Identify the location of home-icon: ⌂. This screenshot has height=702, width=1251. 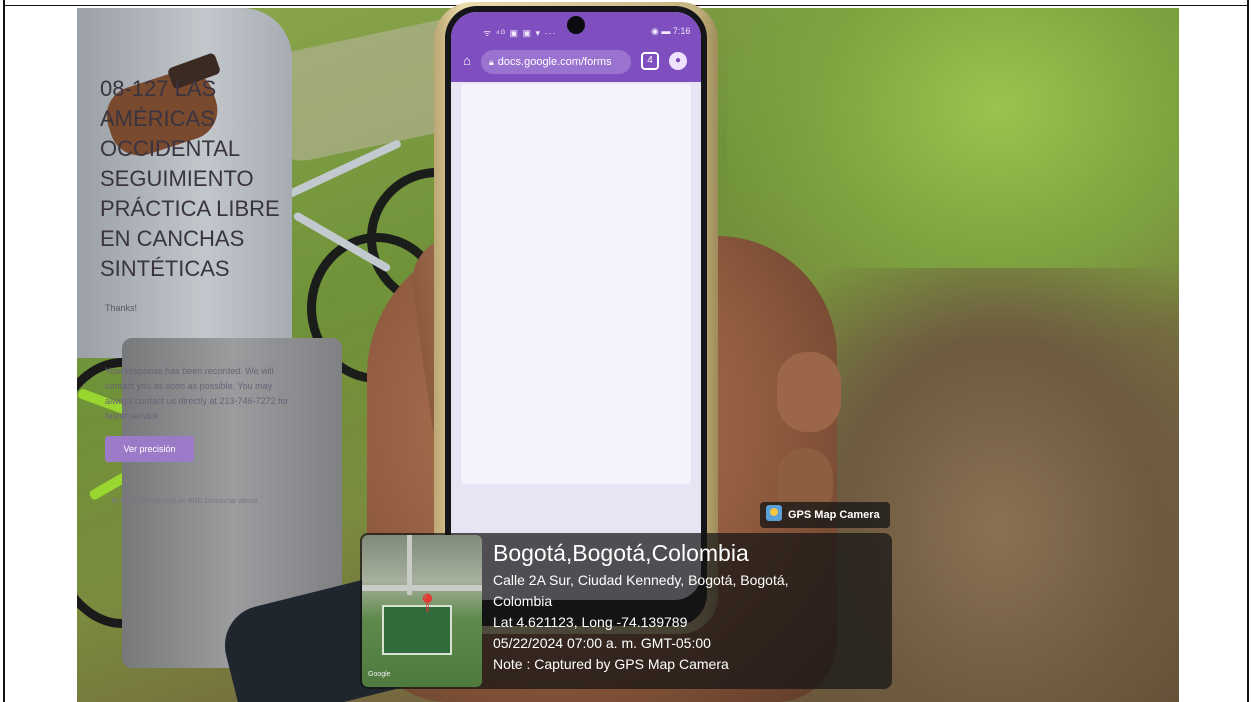
(467, 60).